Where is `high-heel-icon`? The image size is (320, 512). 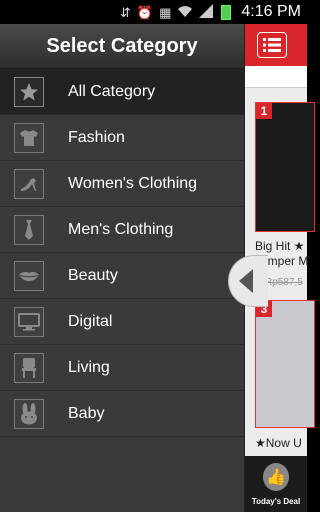
high-heel-icon is located at coordinates (29, 183).